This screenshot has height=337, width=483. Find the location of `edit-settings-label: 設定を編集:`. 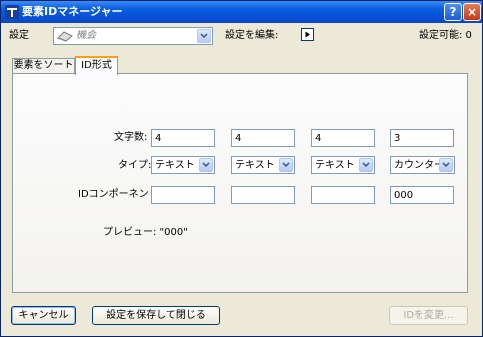

edit-settings-label: 設定を編集: is located at coordinates (252, 35).